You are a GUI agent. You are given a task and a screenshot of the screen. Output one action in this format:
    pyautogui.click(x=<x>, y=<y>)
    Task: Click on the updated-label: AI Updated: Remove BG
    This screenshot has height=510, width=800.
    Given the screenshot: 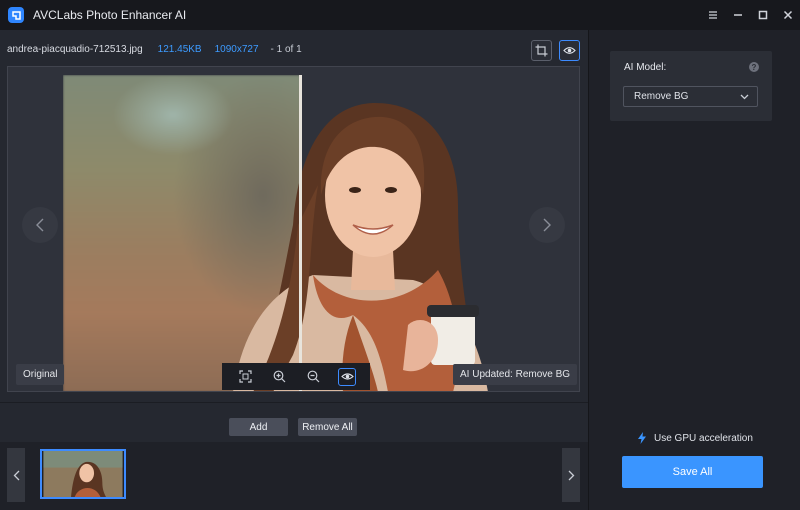 What is the action you would take?
    pyautogui.click(x=515, y=374)
    